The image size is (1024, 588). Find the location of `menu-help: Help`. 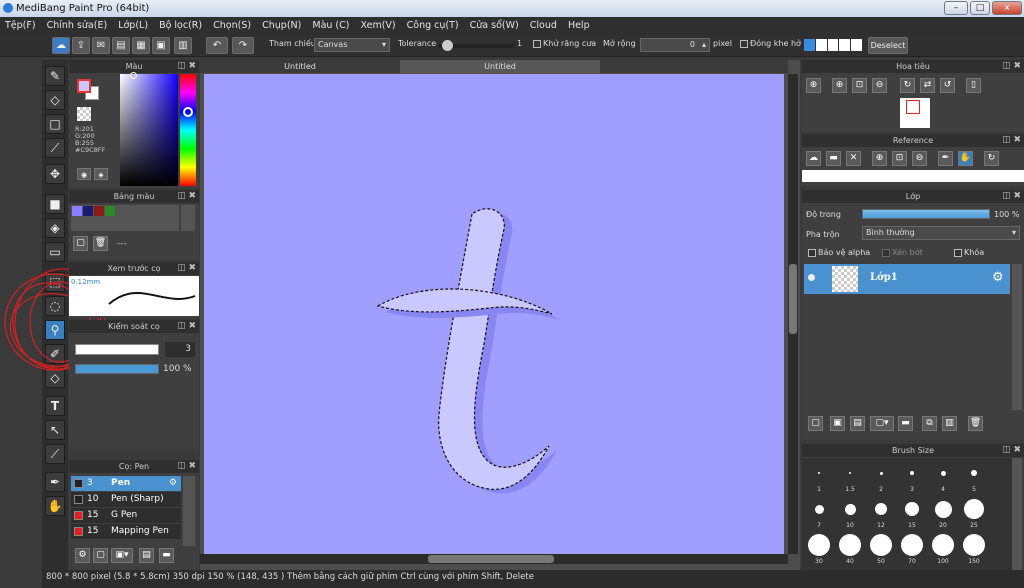

menu-help: Help is located at coordinates (579, 25).